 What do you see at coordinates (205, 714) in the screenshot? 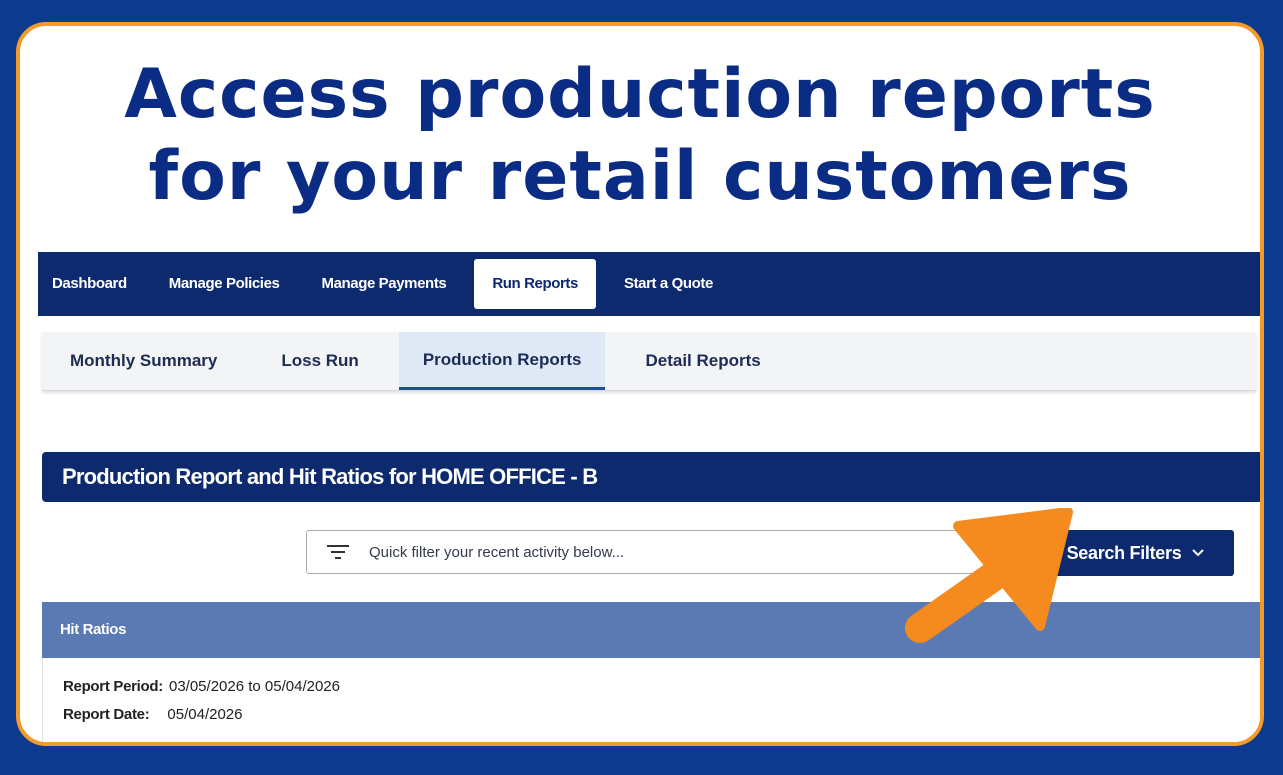
I see `report-date-value: 05/04/2026` at bounding box center [205, 714].